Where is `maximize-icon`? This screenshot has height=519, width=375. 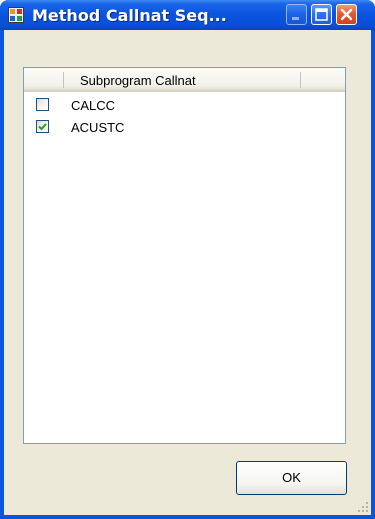
maximize-icon is located at coordinates (321, 14).